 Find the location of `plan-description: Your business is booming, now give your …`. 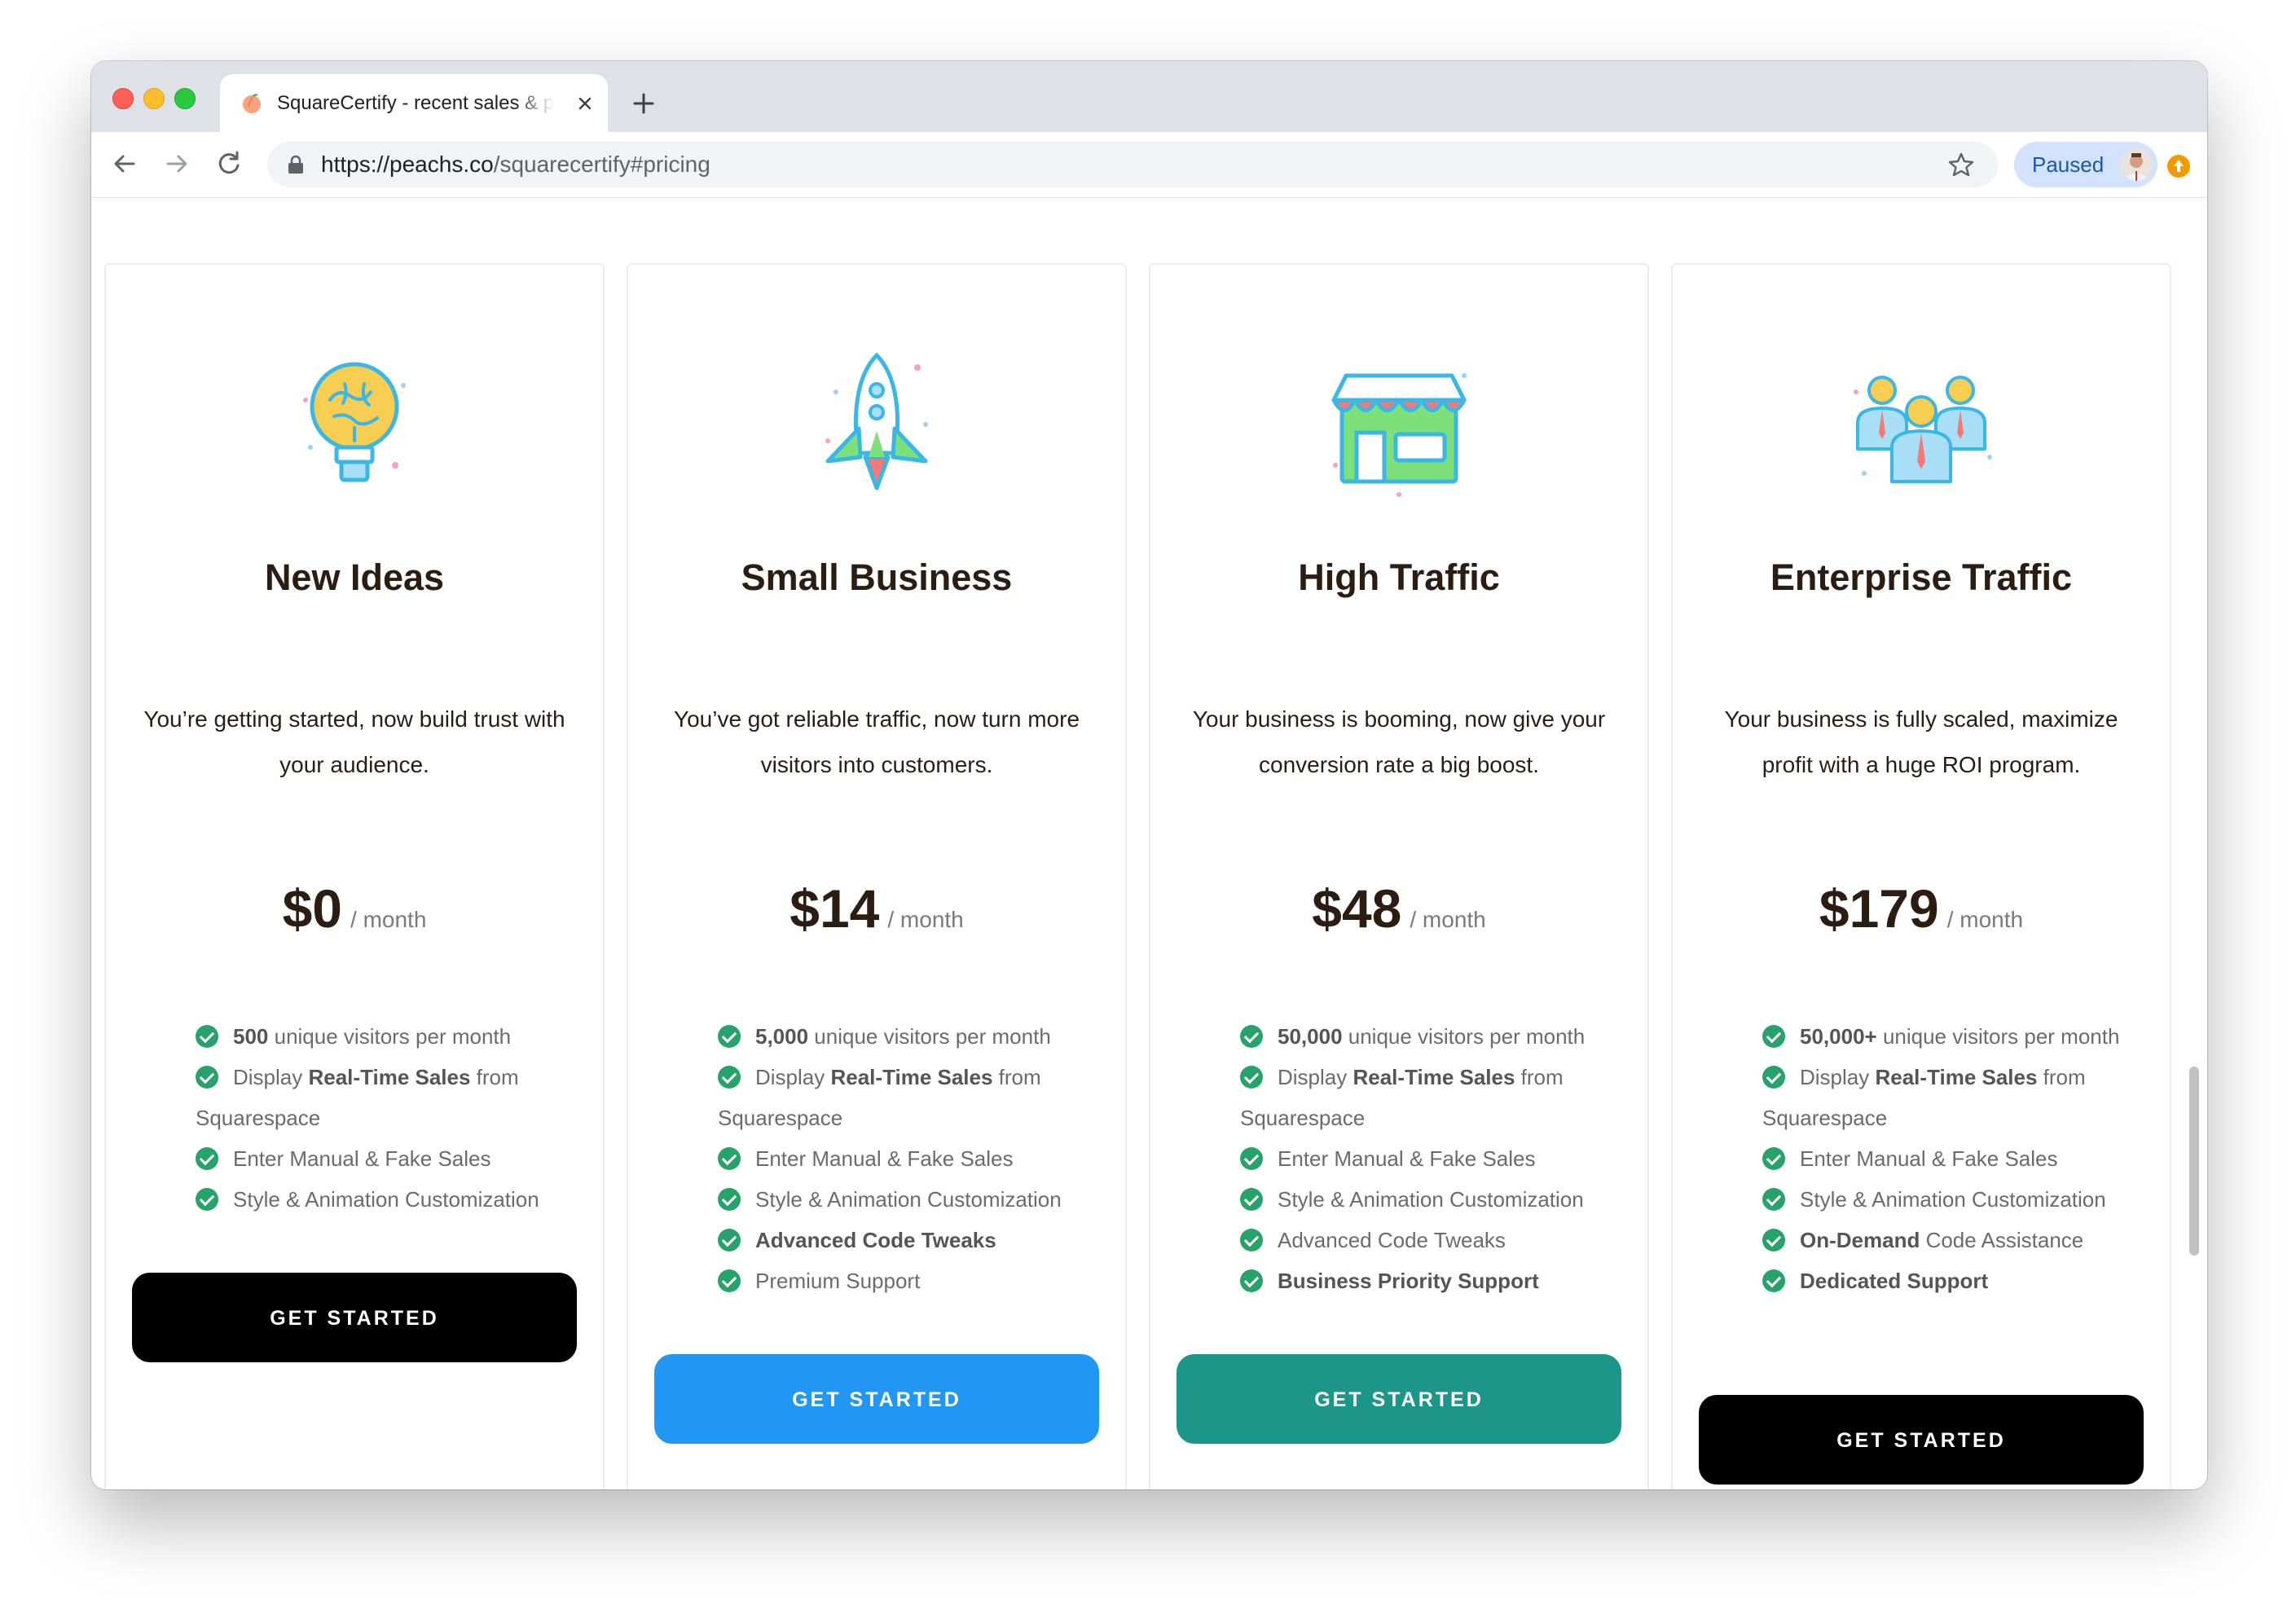

plan-description: Your business is booming, now give your … is located at coordinates (1399, 741).